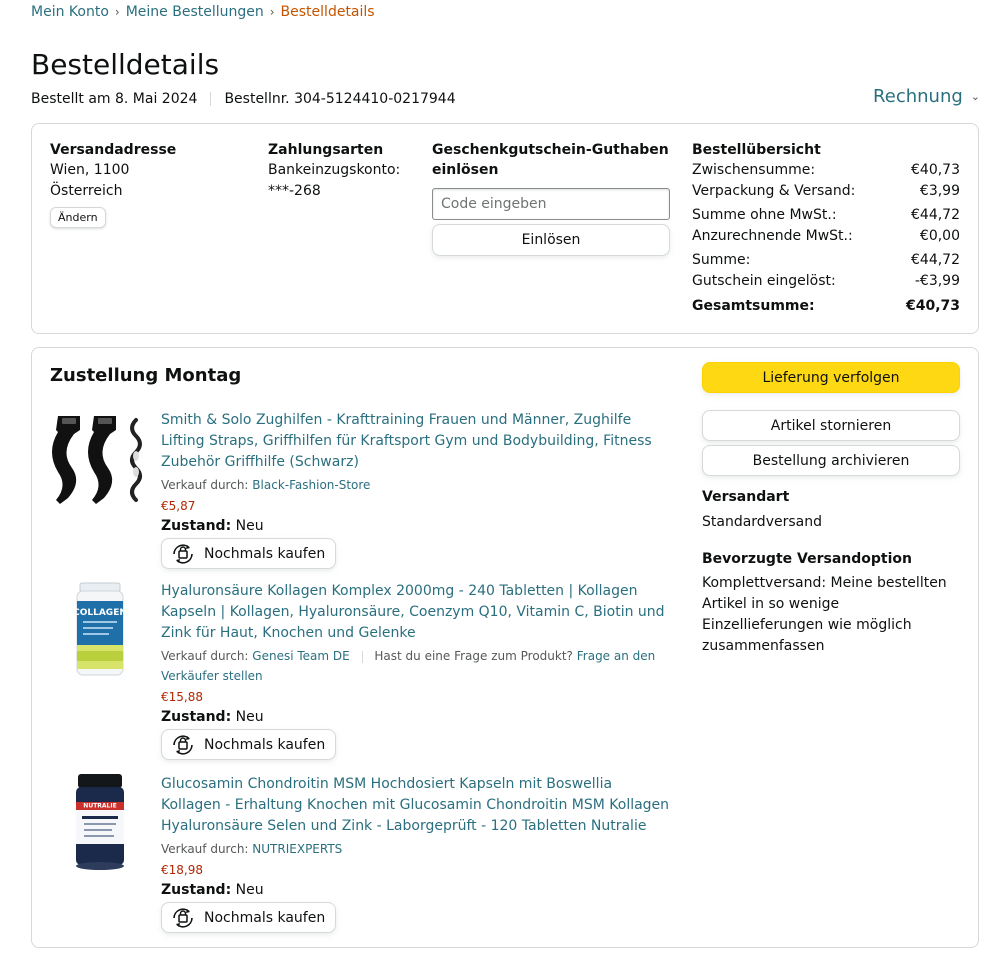 Image resolution: width=1008 pixels, height=960 pixels. I want to click on order-overview-title: Bestellübersicht, so click(756, 150).